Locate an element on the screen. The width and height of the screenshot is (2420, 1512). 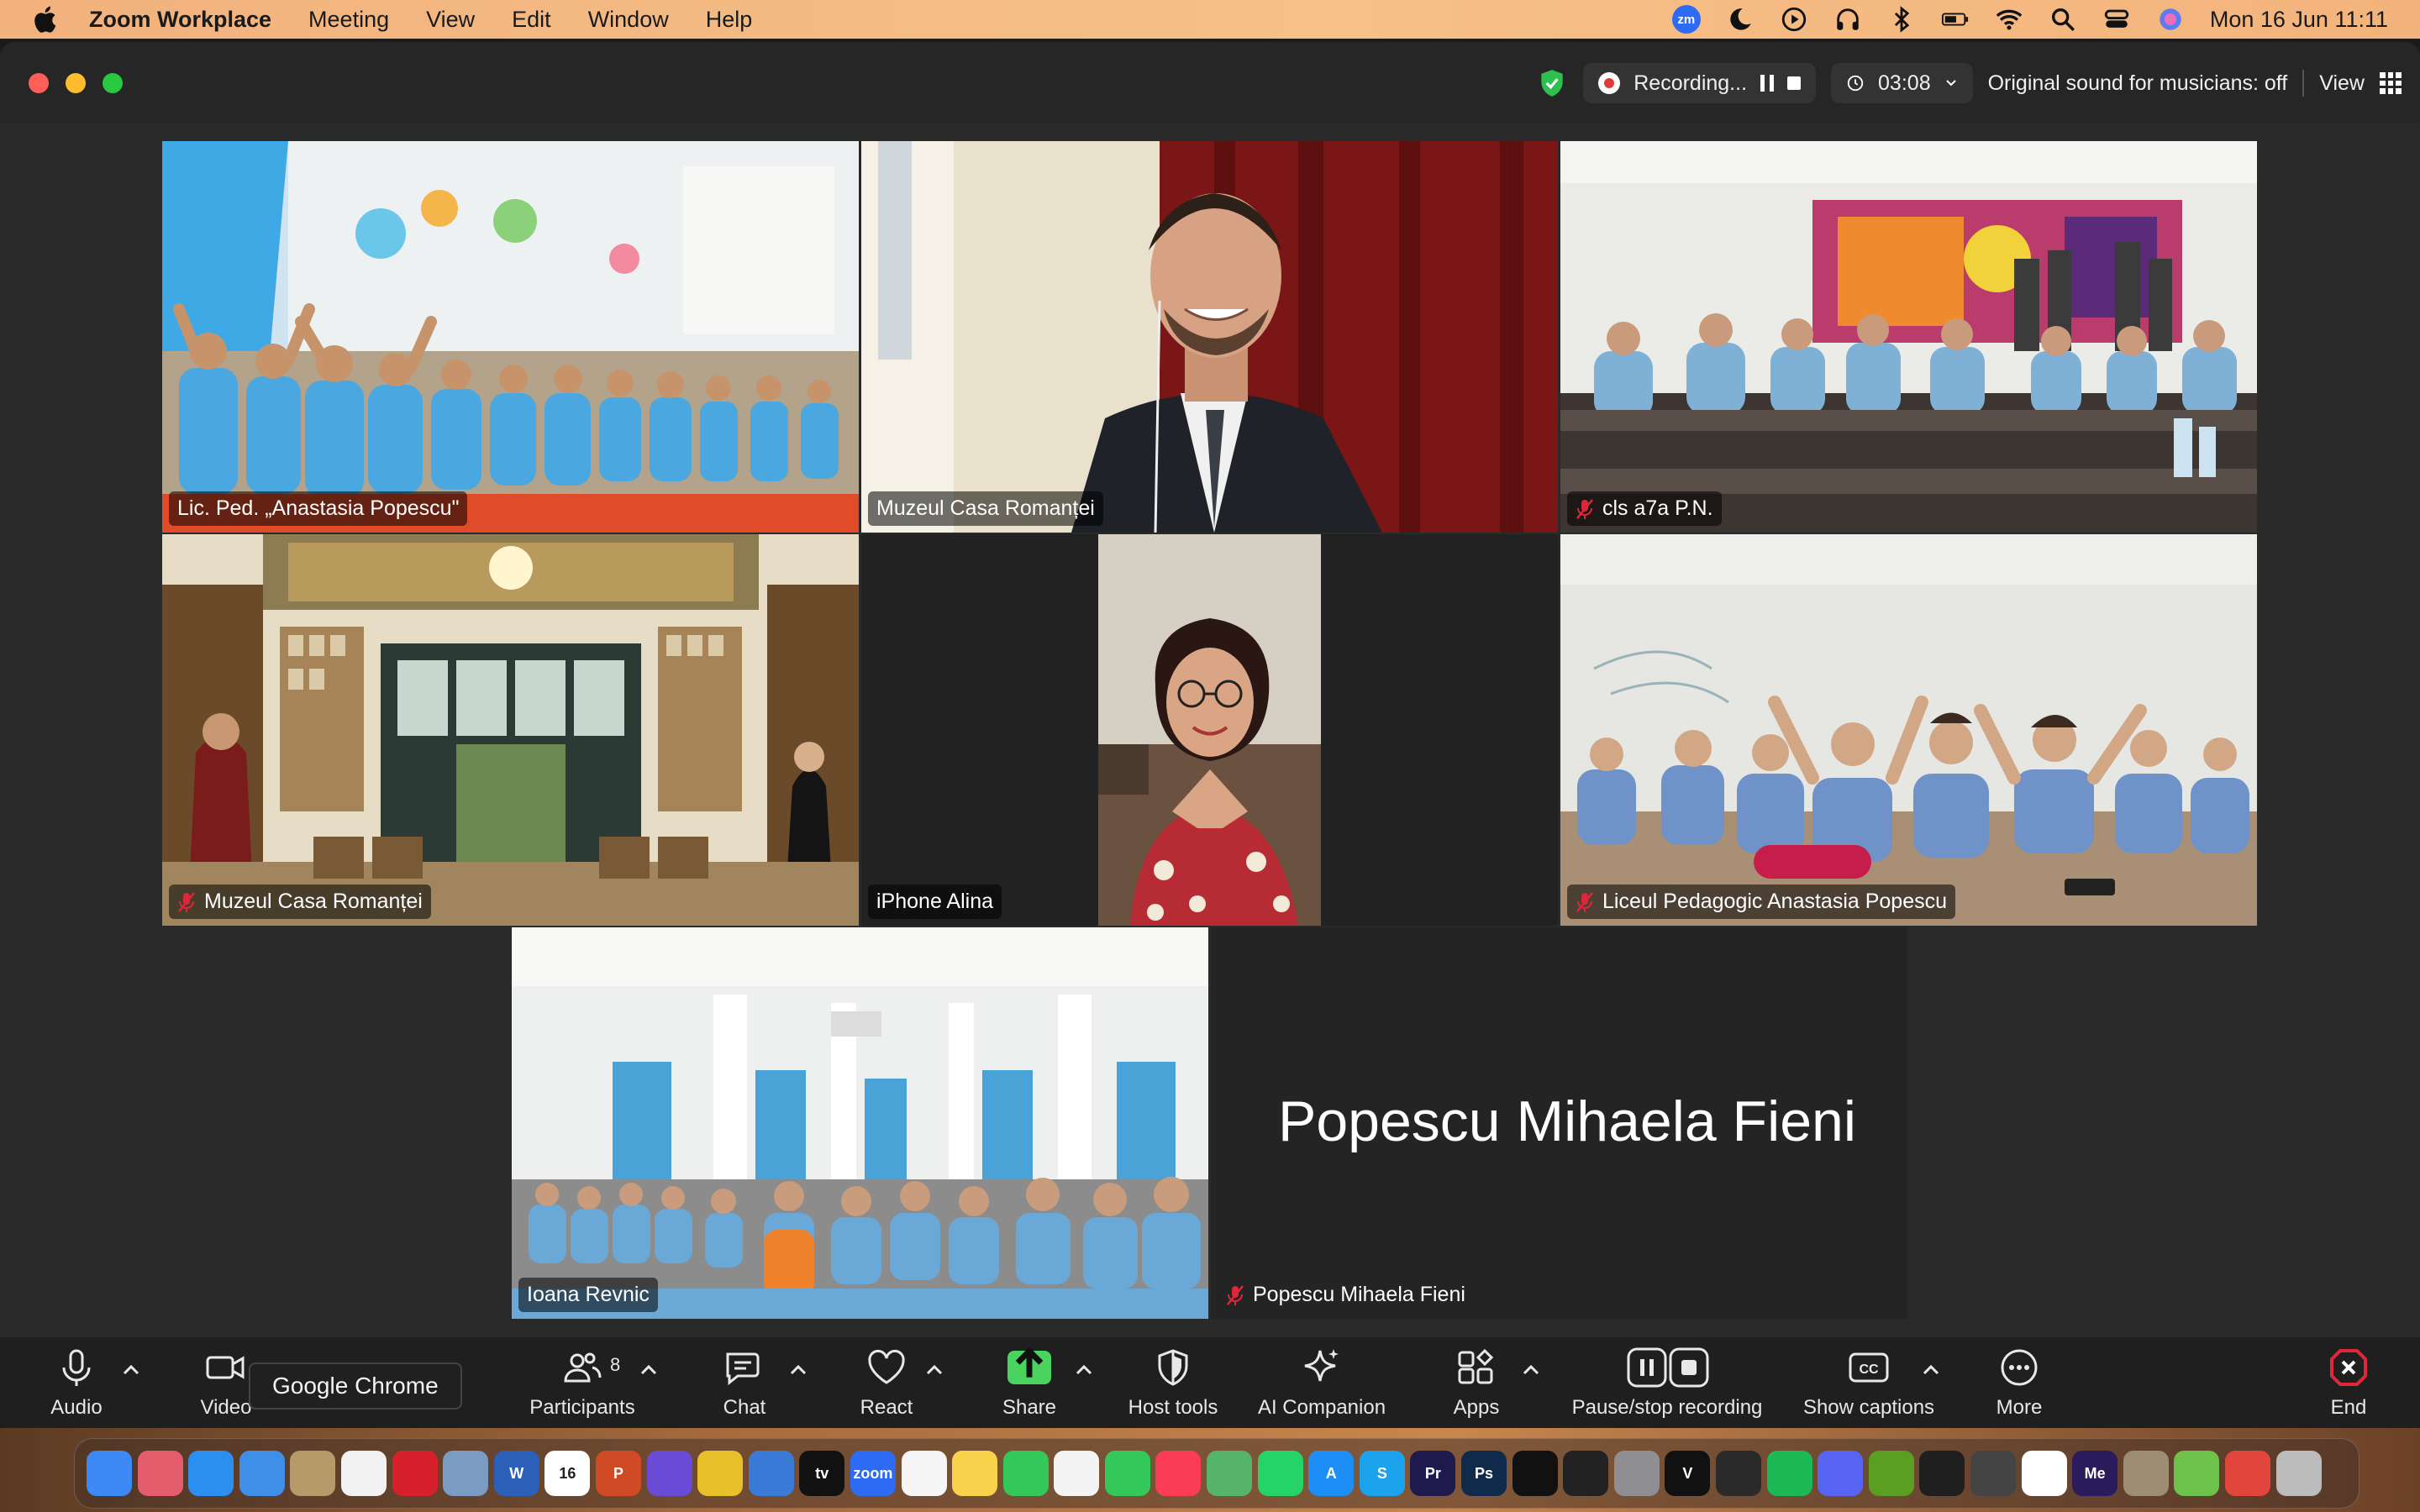
menu-window: Window is located at coordinates (628, 20).